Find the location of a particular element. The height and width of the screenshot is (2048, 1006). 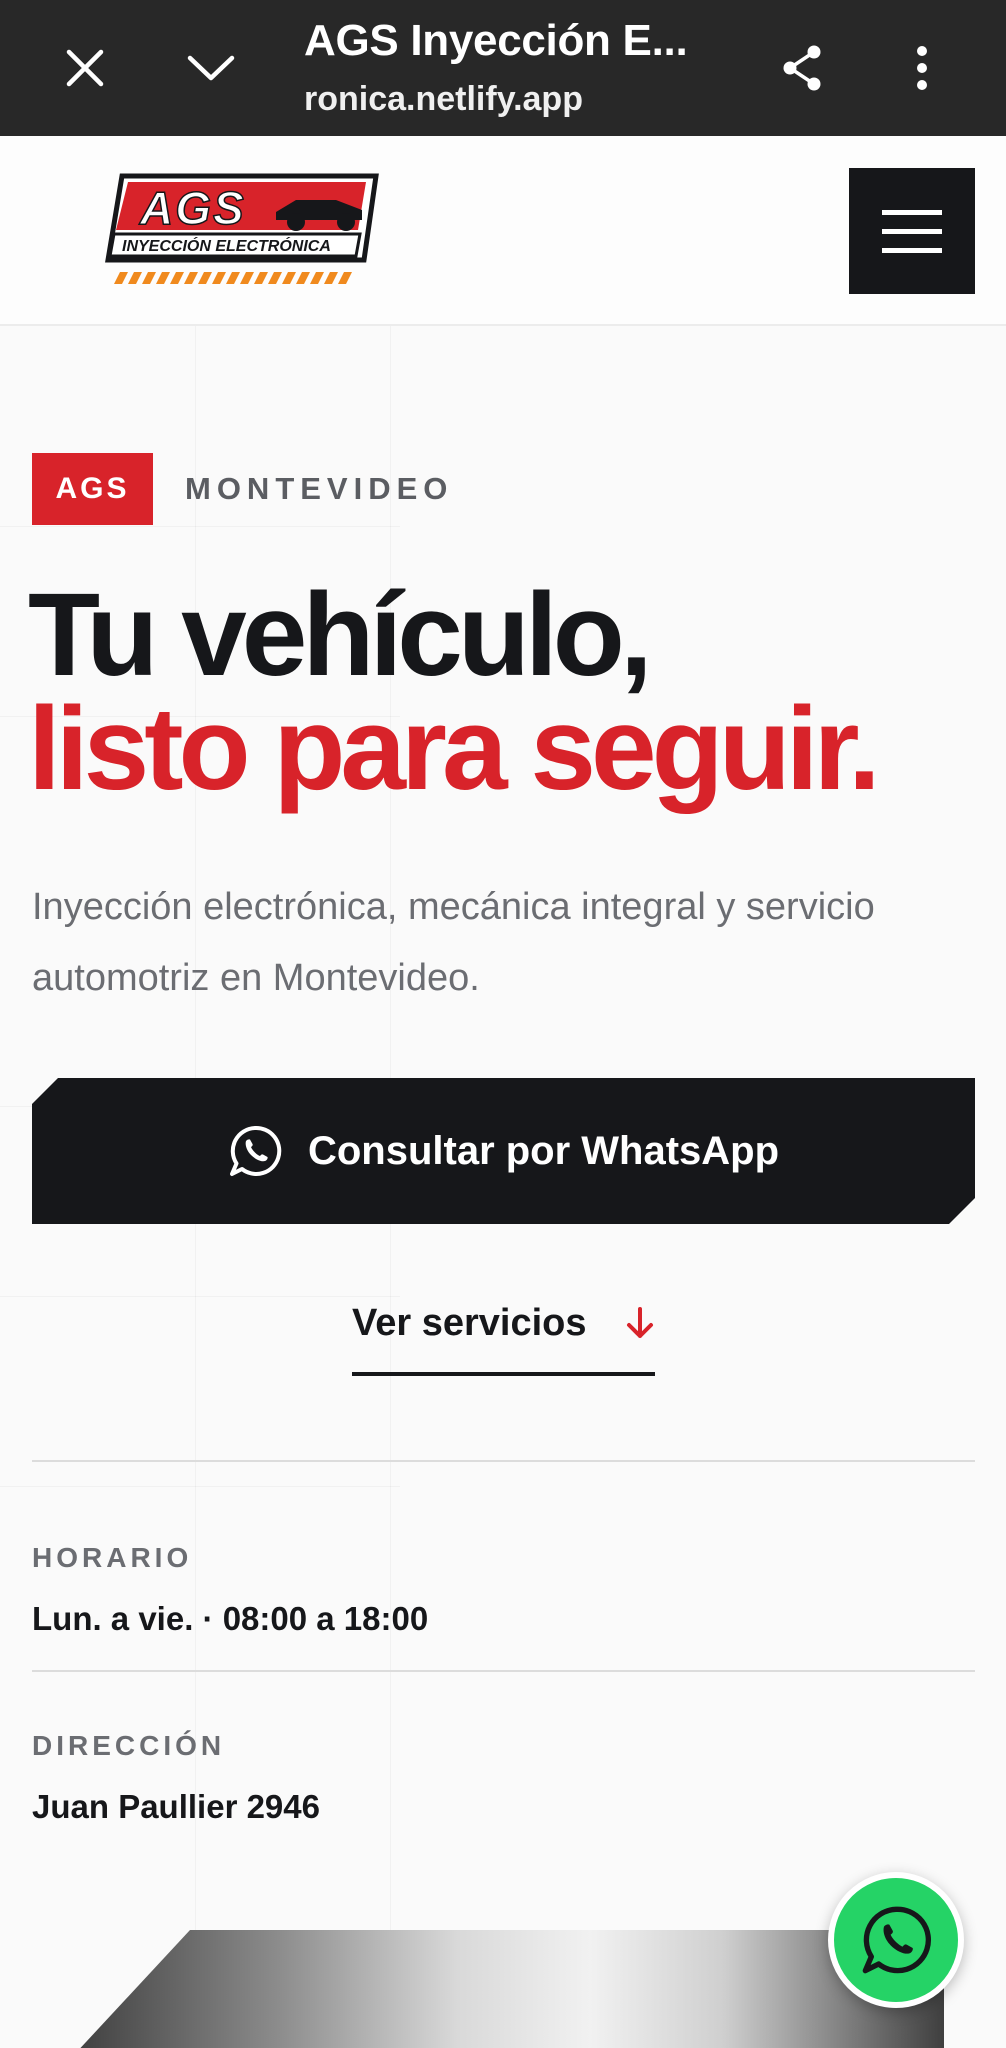

address-label: DIRECCIÓN is located at coordinates (129, 1745).